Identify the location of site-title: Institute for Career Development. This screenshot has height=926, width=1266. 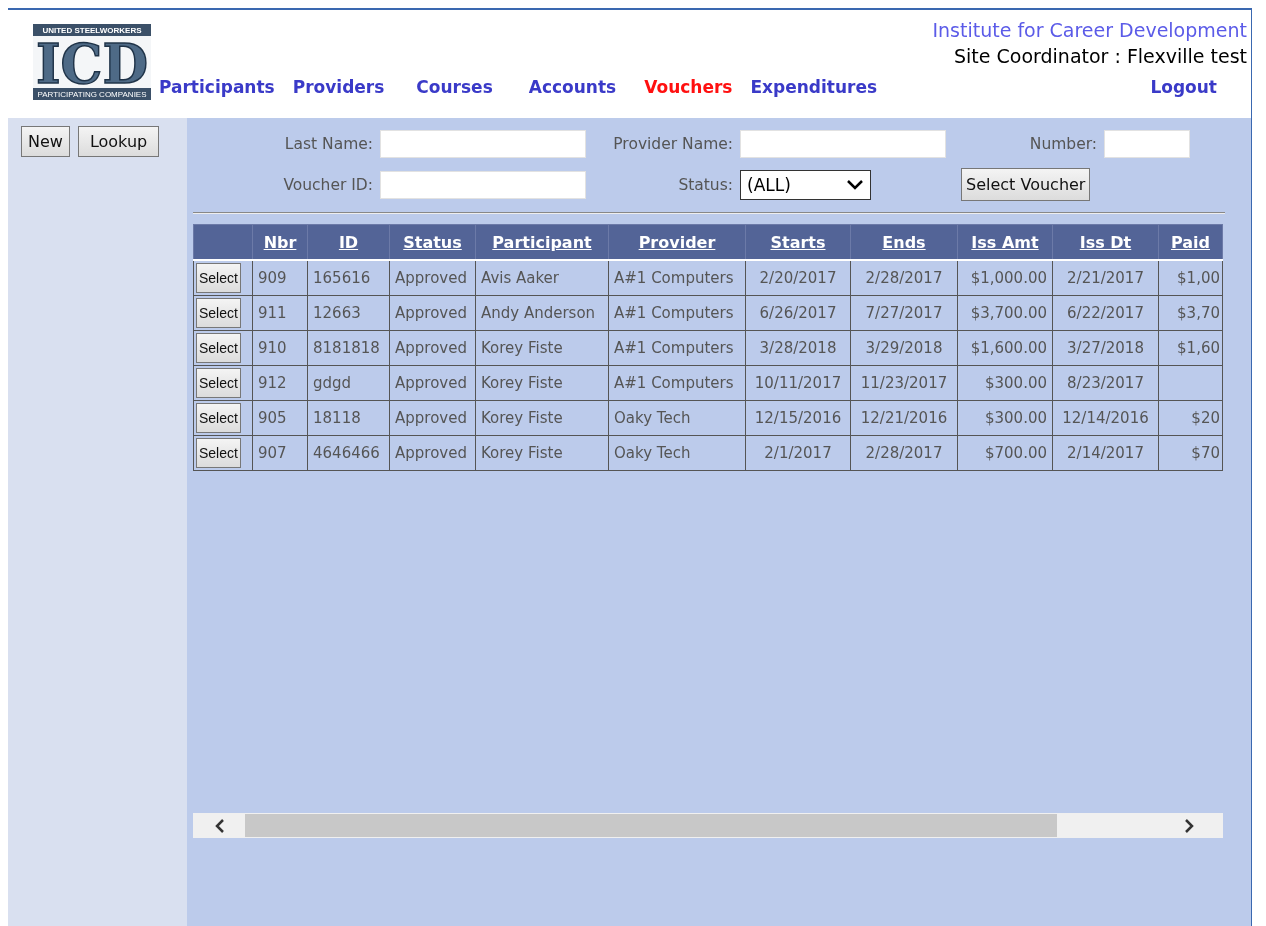
(1089, 30).